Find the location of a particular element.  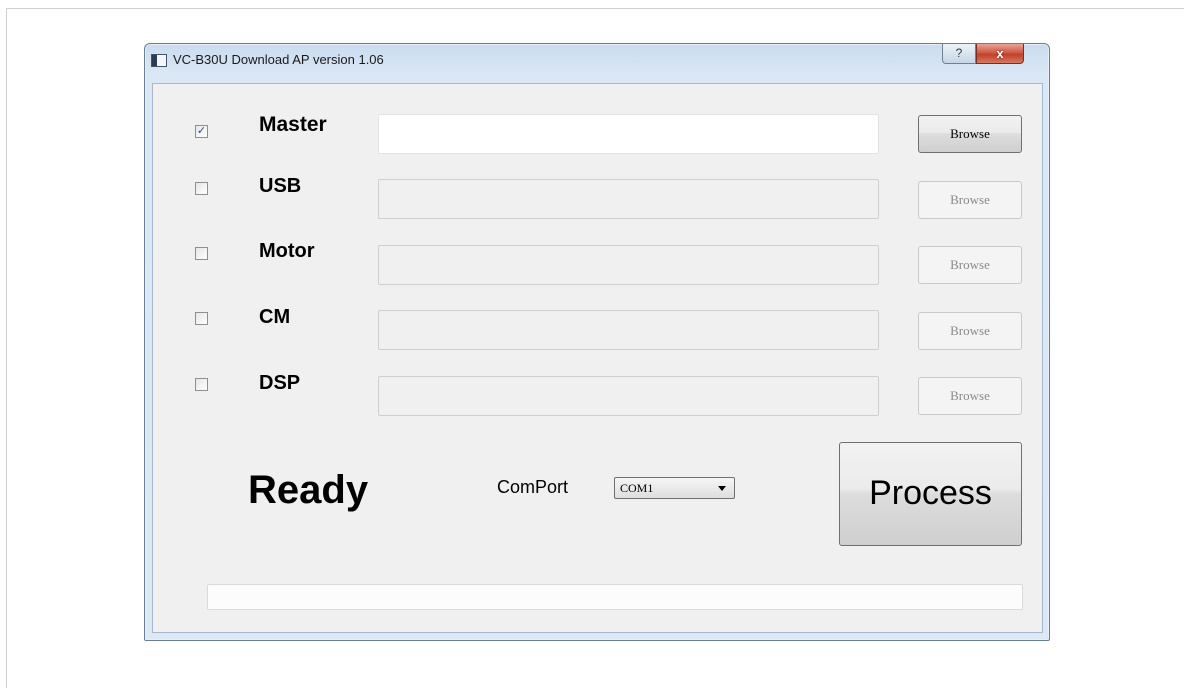

motor-path-input is located at coordinates (628, 265).